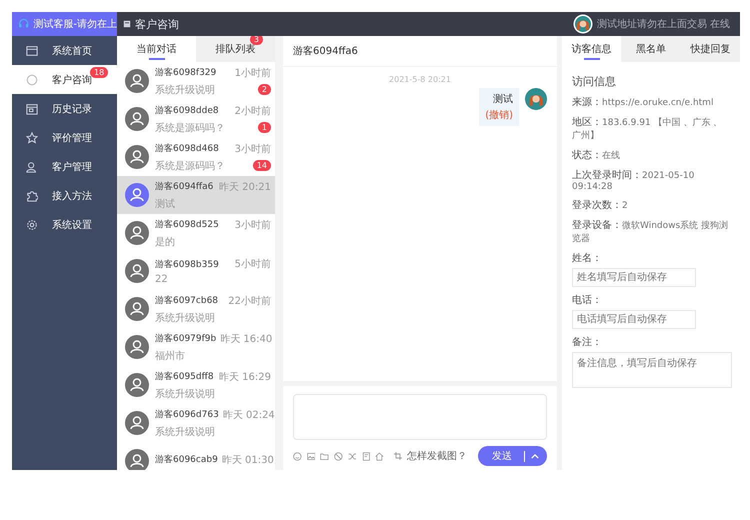  What do you see at coordinates (184, 376) in the screenshot?
I see `visitor-name: 游客6095dff8` at bounding box center [184, 376].